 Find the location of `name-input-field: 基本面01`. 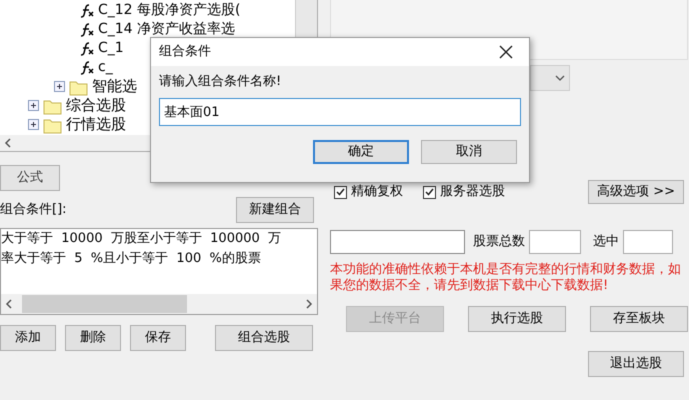

name-input-field: 基本面01 is located at coordinates (340, 112).